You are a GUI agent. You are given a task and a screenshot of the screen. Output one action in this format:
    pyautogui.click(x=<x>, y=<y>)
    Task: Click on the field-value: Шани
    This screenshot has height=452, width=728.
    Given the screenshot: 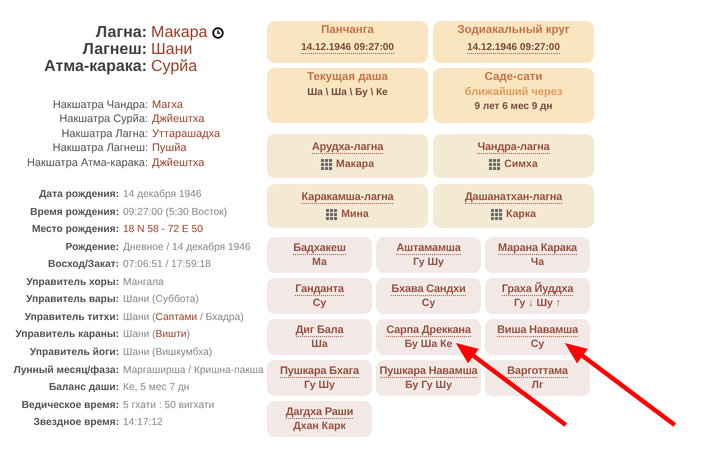 What is the action you would take?
    pyautogui.click(x=171, y=49)
    